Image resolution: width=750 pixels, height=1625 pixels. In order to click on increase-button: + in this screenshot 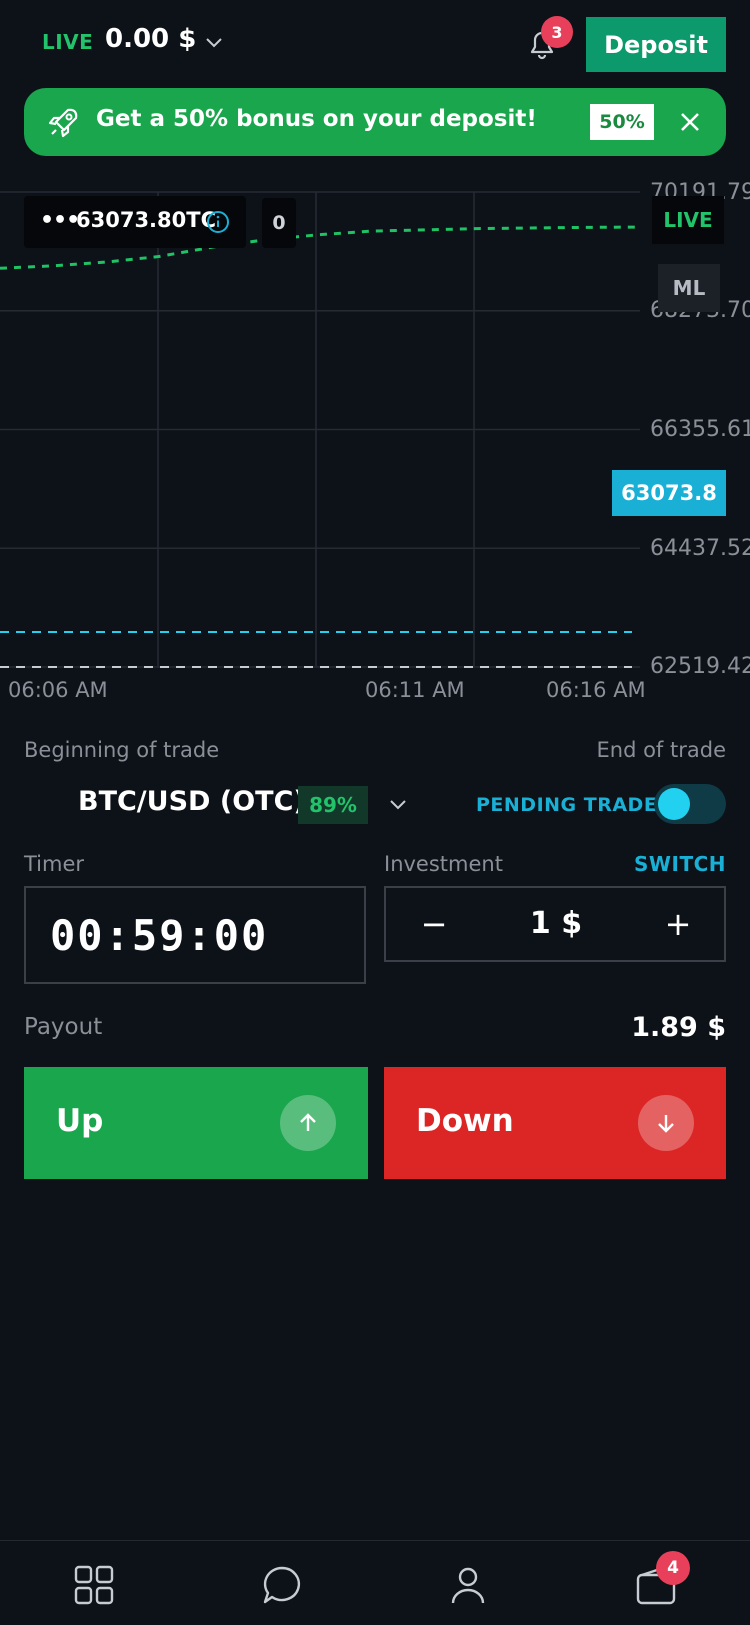, I will do `click(678, 924)`.